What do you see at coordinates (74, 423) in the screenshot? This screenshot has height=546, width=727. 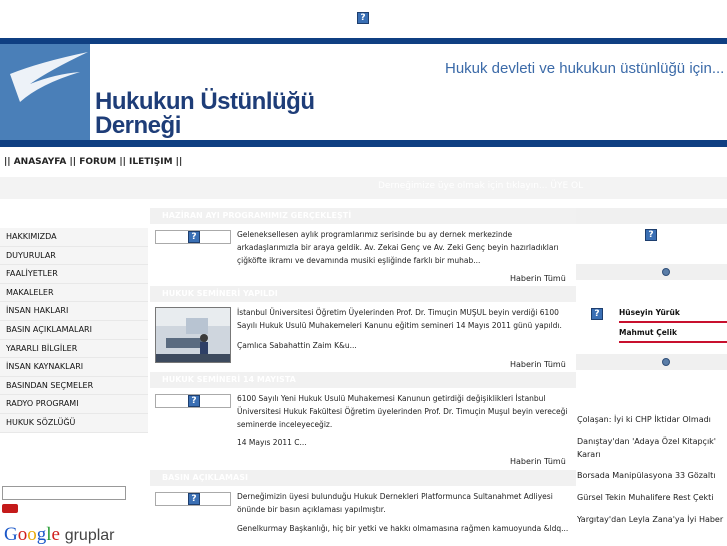 I see `sidebar-item-hukuk-sozlugu: HUKUK SÖZLÜĞÜ` at bounding box center [74, 423].